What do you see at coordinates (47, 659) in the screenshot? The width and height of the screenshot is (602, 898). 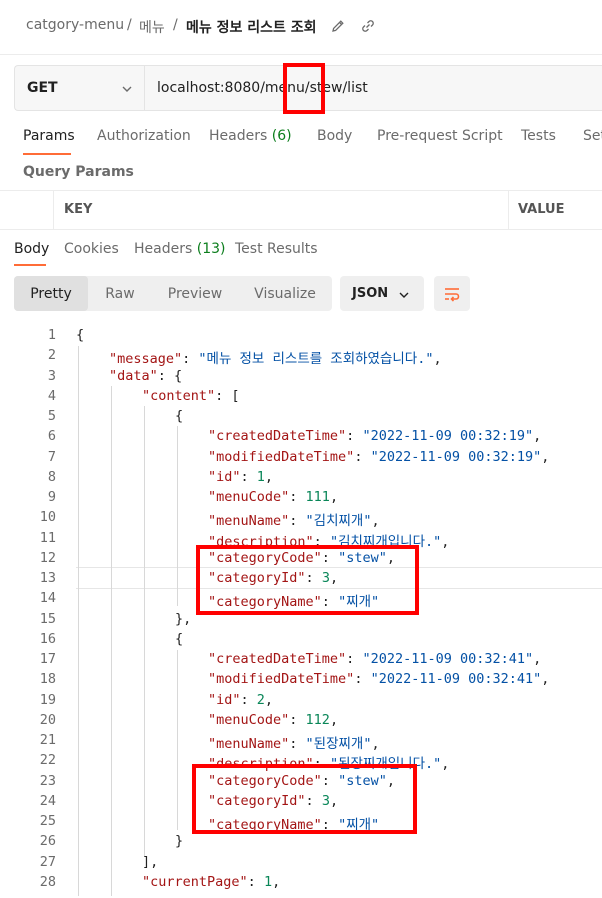 I see `line-number: 17` at bounding box center [47, 659].